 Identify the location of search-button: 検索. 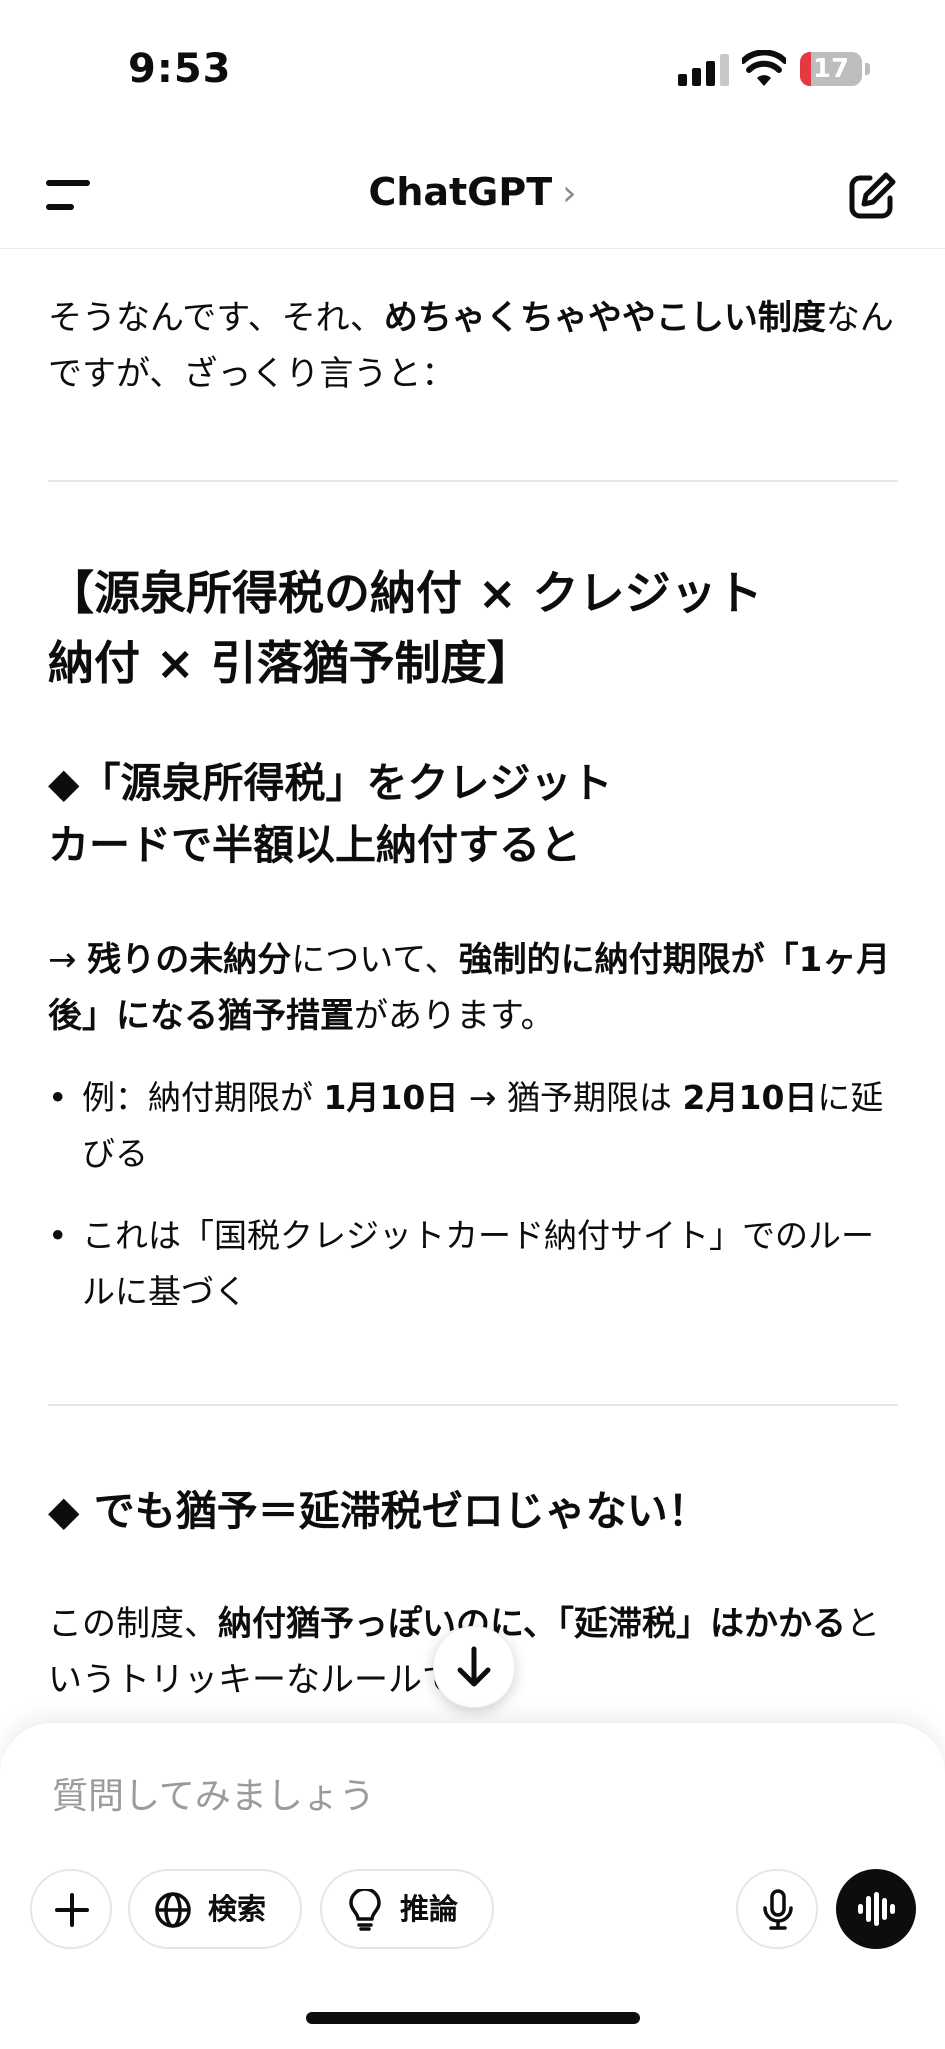
(215, 1909).